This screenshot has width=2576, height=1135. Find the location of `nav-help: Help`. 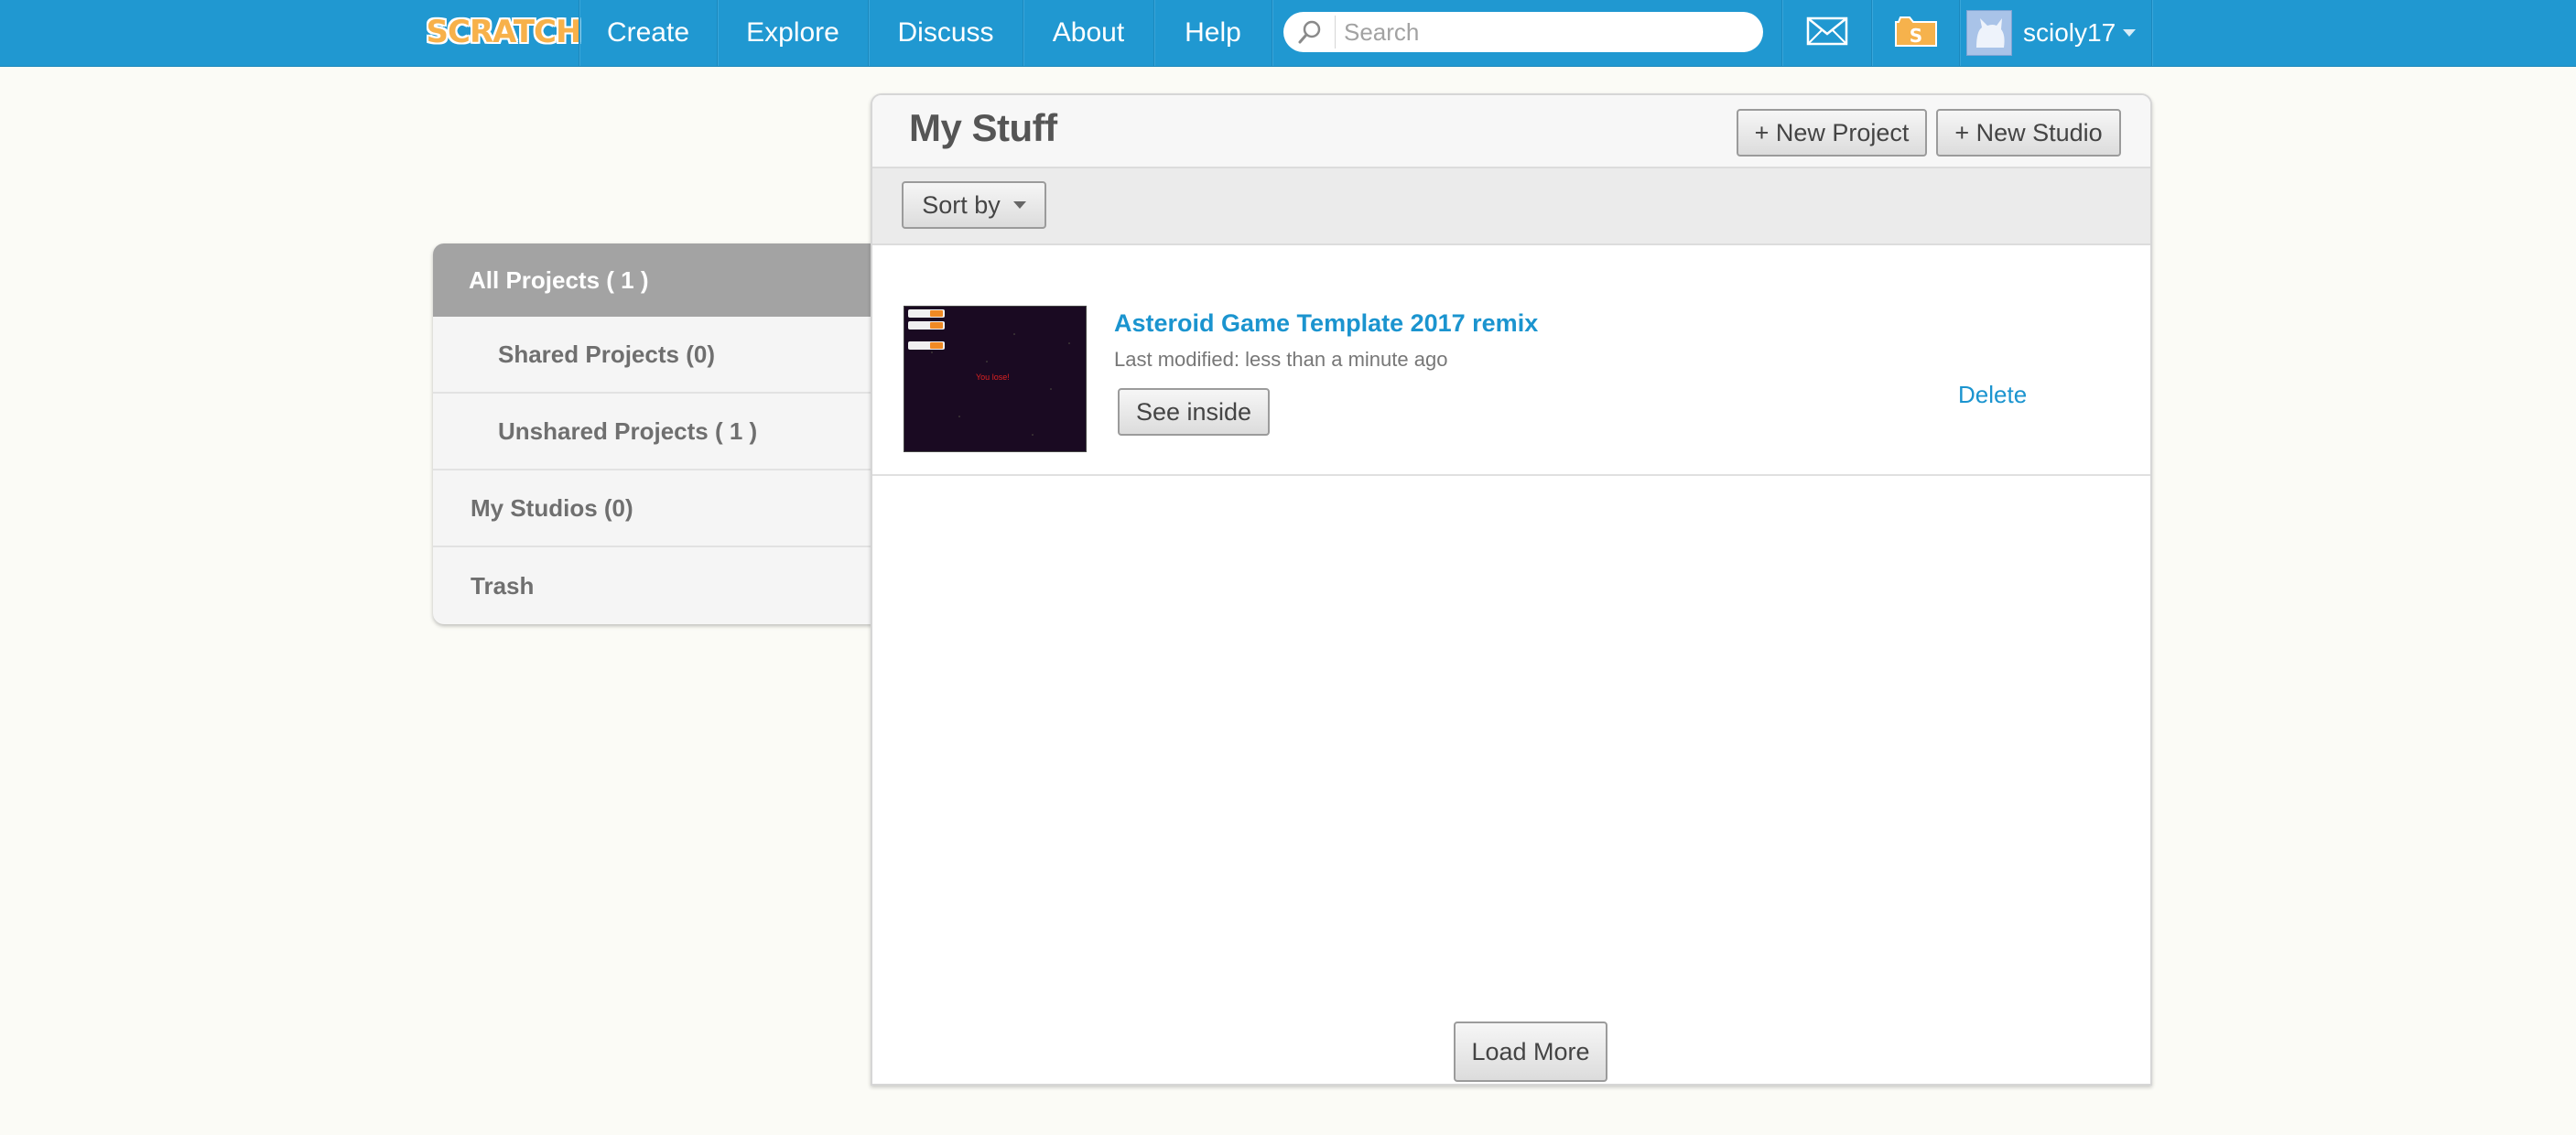

nav-help: Help is located at coordinates (1213, 33).